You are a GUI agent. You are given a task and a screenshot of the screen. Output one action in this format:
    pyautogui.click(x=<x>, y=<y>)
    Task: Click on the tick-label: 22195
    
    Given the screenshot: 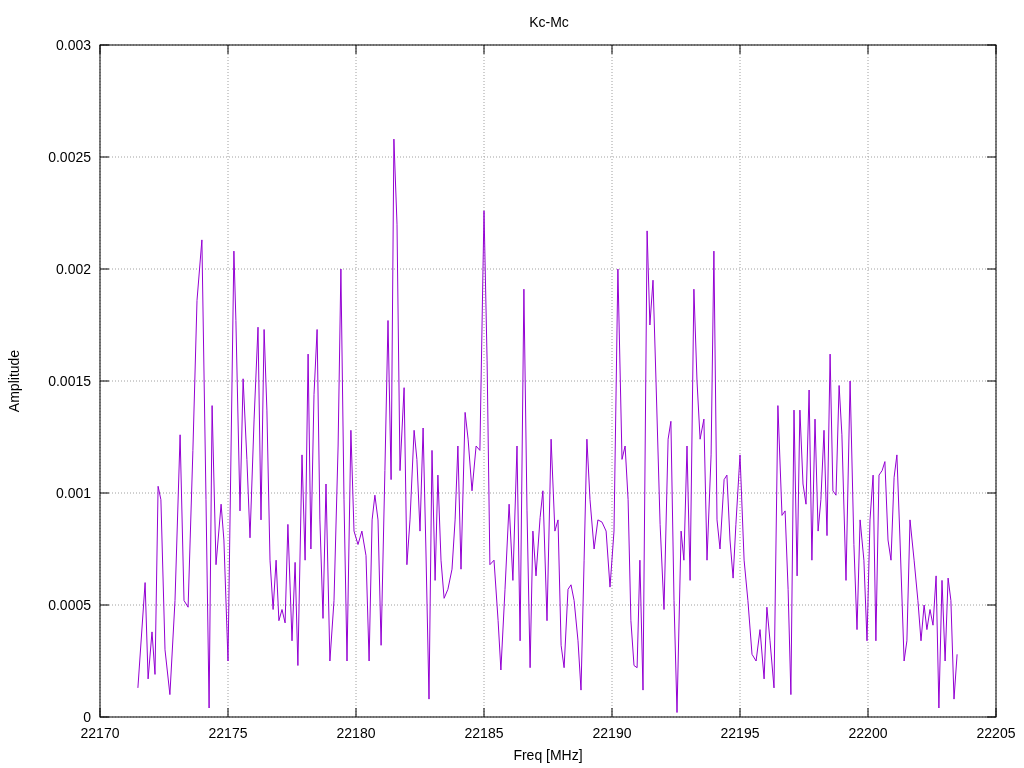 What is the action you would take?
    pyautogui.click(x=740, y=733)
    